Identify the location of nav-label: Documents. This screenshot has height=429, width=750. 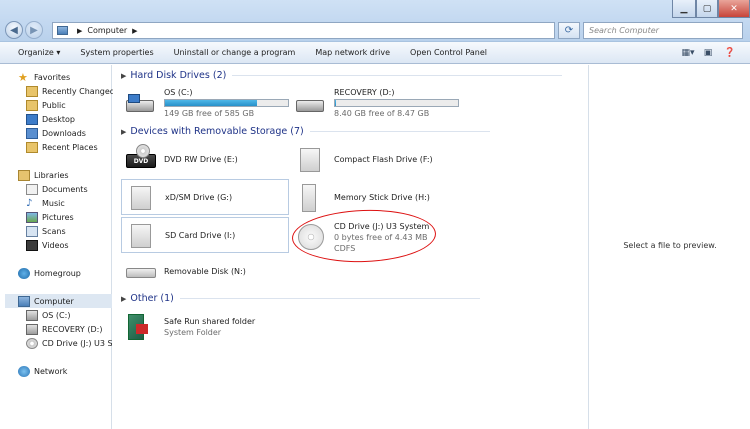
(65, 189).